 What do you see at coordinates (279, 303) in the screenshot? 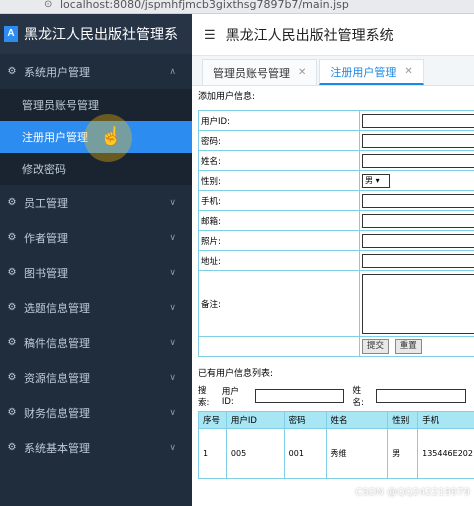
I see `field-label: 备注:` at bounding box center [279, 303].